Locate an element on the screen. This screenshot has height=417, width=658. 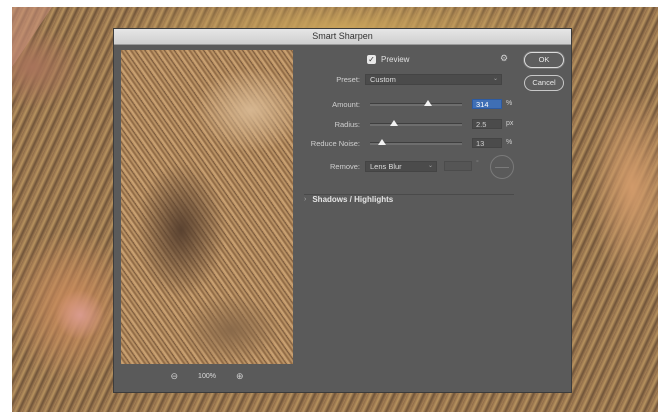
dialog-titlebar: Smart Sharpen is located at coordinates (342, 37).